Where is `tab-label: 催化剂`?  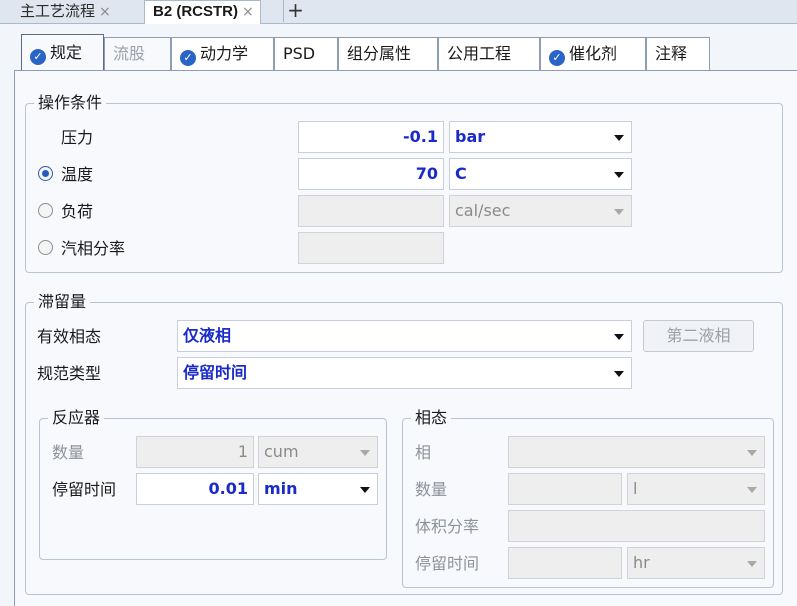
tab-label: 催化剂 is located at coordinates (593, 53).